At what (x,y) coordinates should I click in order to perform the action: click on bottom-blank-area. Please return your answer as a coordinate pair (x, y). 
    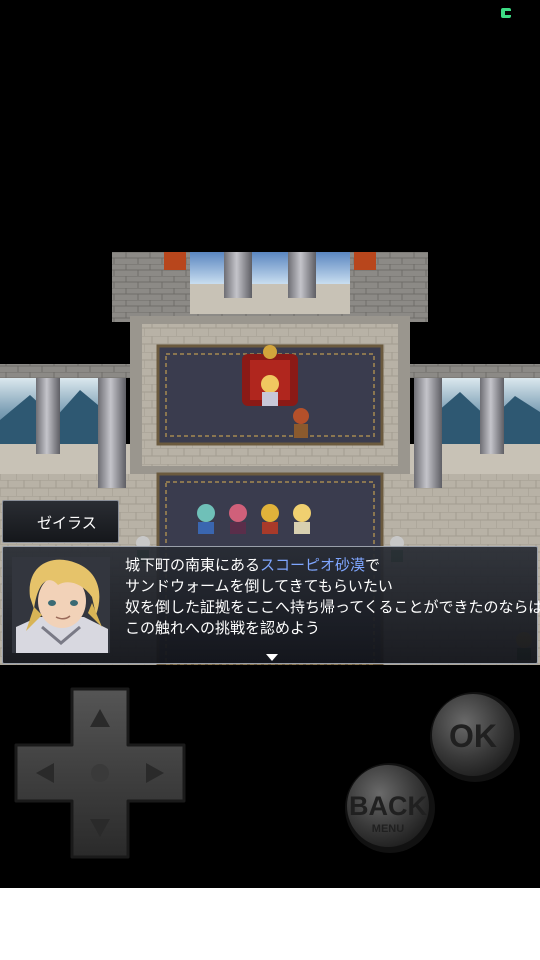
    Looking at the image, I should click on (270, 924).